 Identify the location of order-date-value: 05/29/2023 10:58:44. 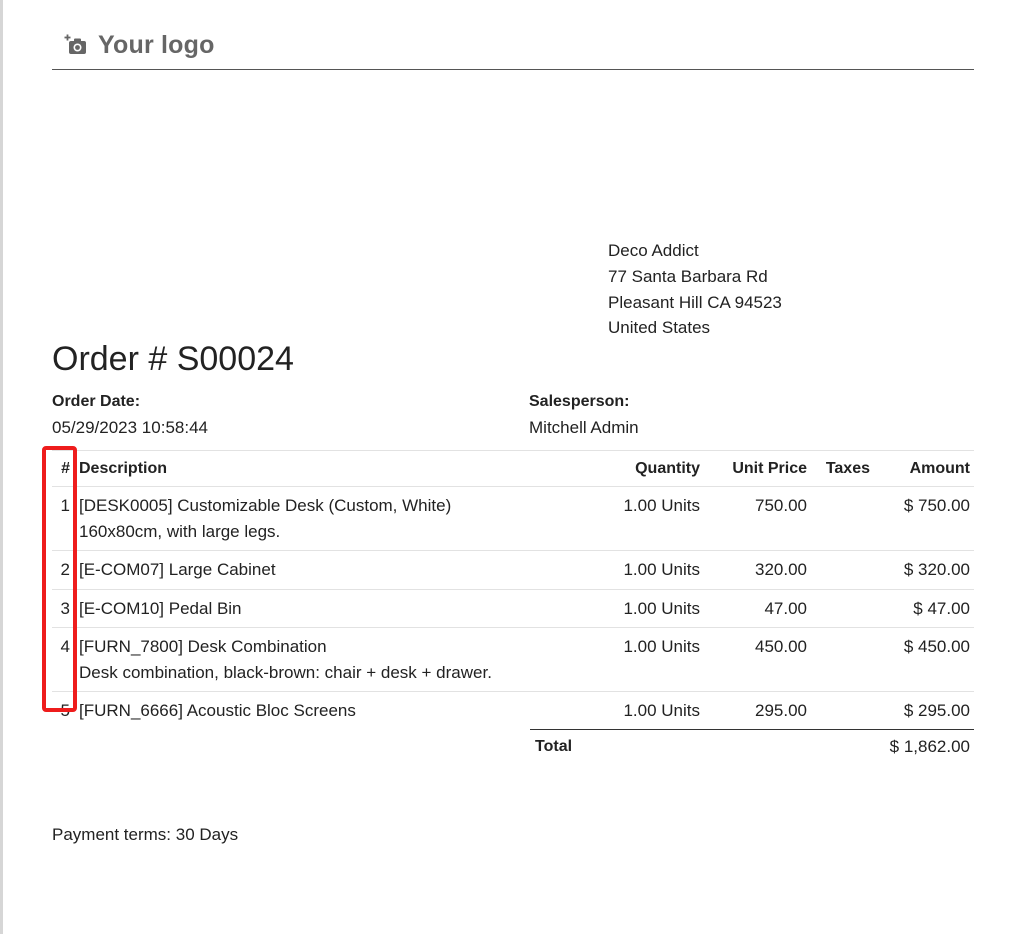
(130, 427).